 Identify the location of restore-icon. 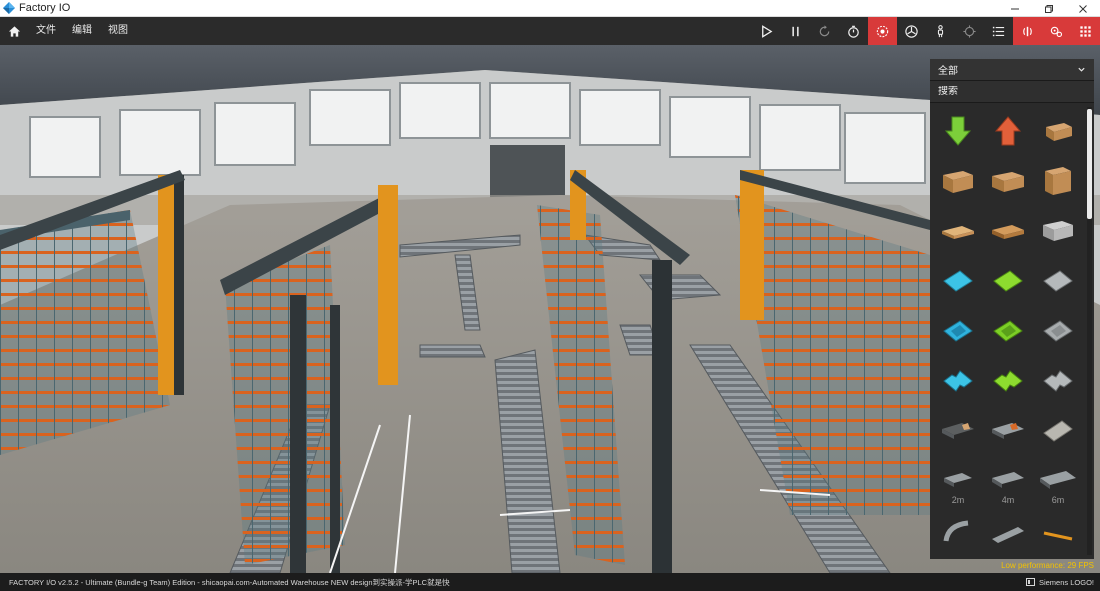
(1049, 8).